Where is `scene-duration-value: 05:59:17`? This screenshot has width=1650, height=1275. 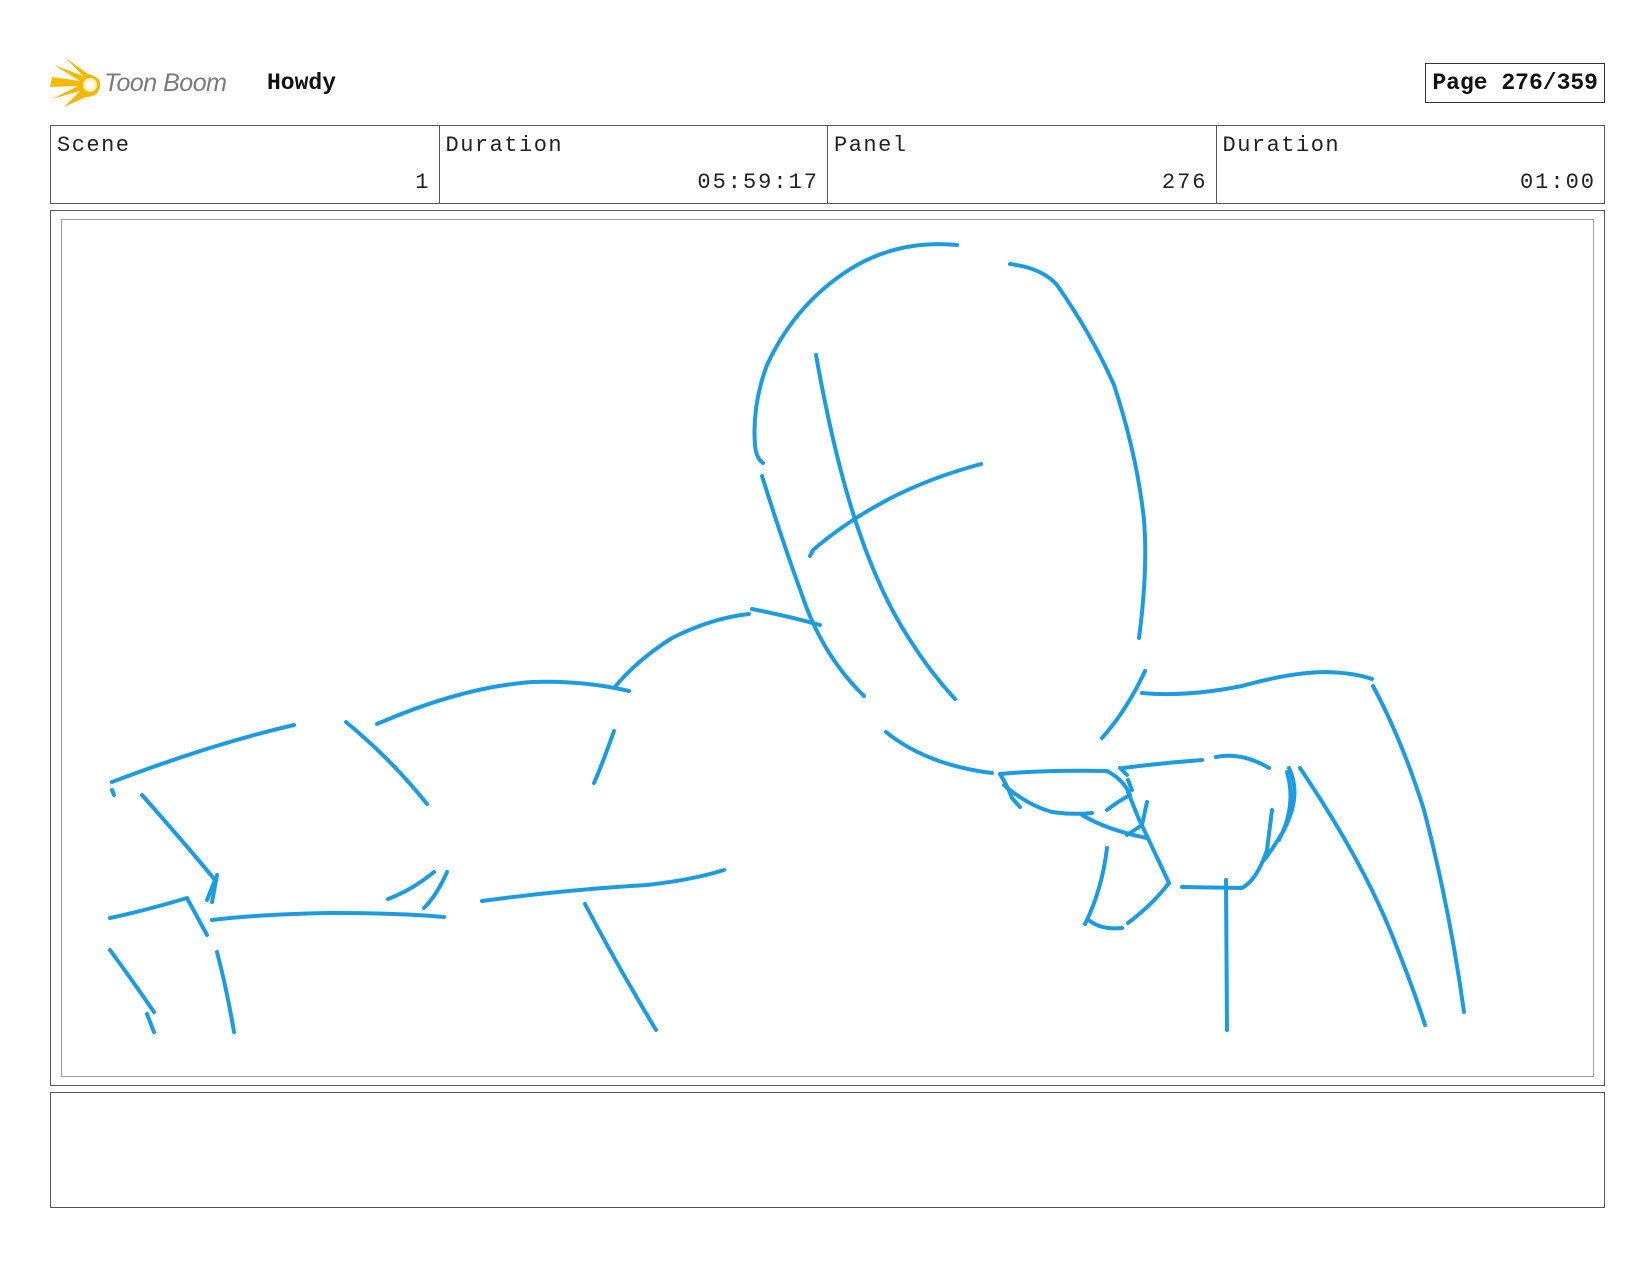
scene-duration-value: 05:59:17 is located at coordinates (758, 182).